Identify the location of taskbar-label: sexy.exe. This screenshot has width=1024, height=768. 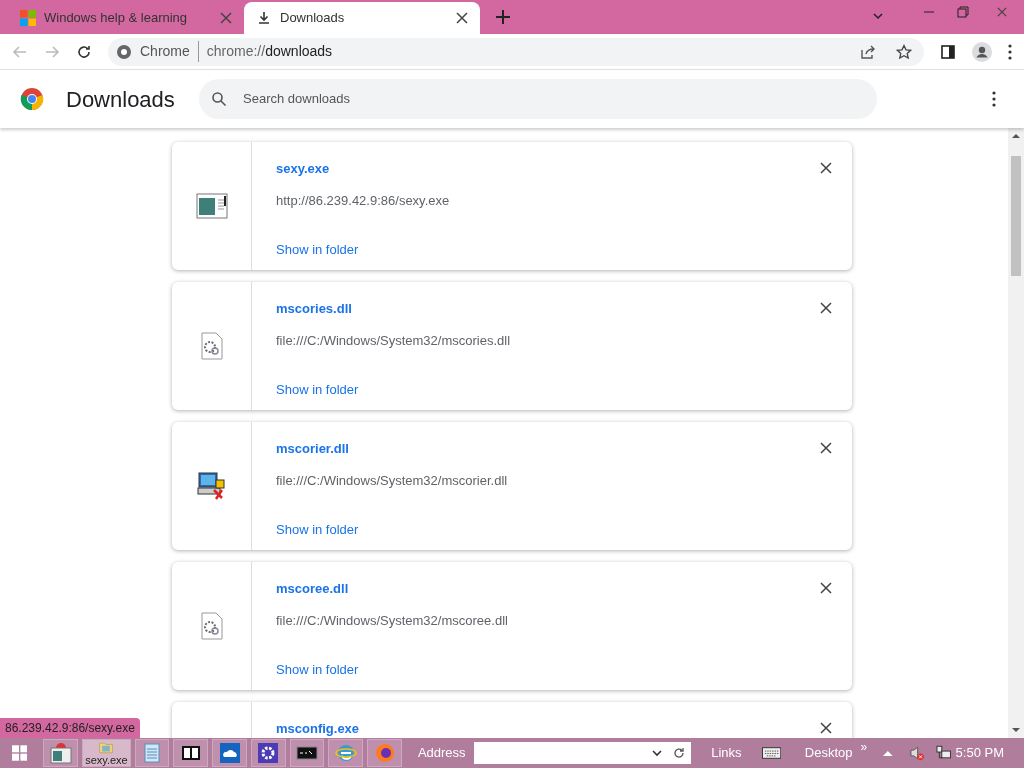
(106, 760).